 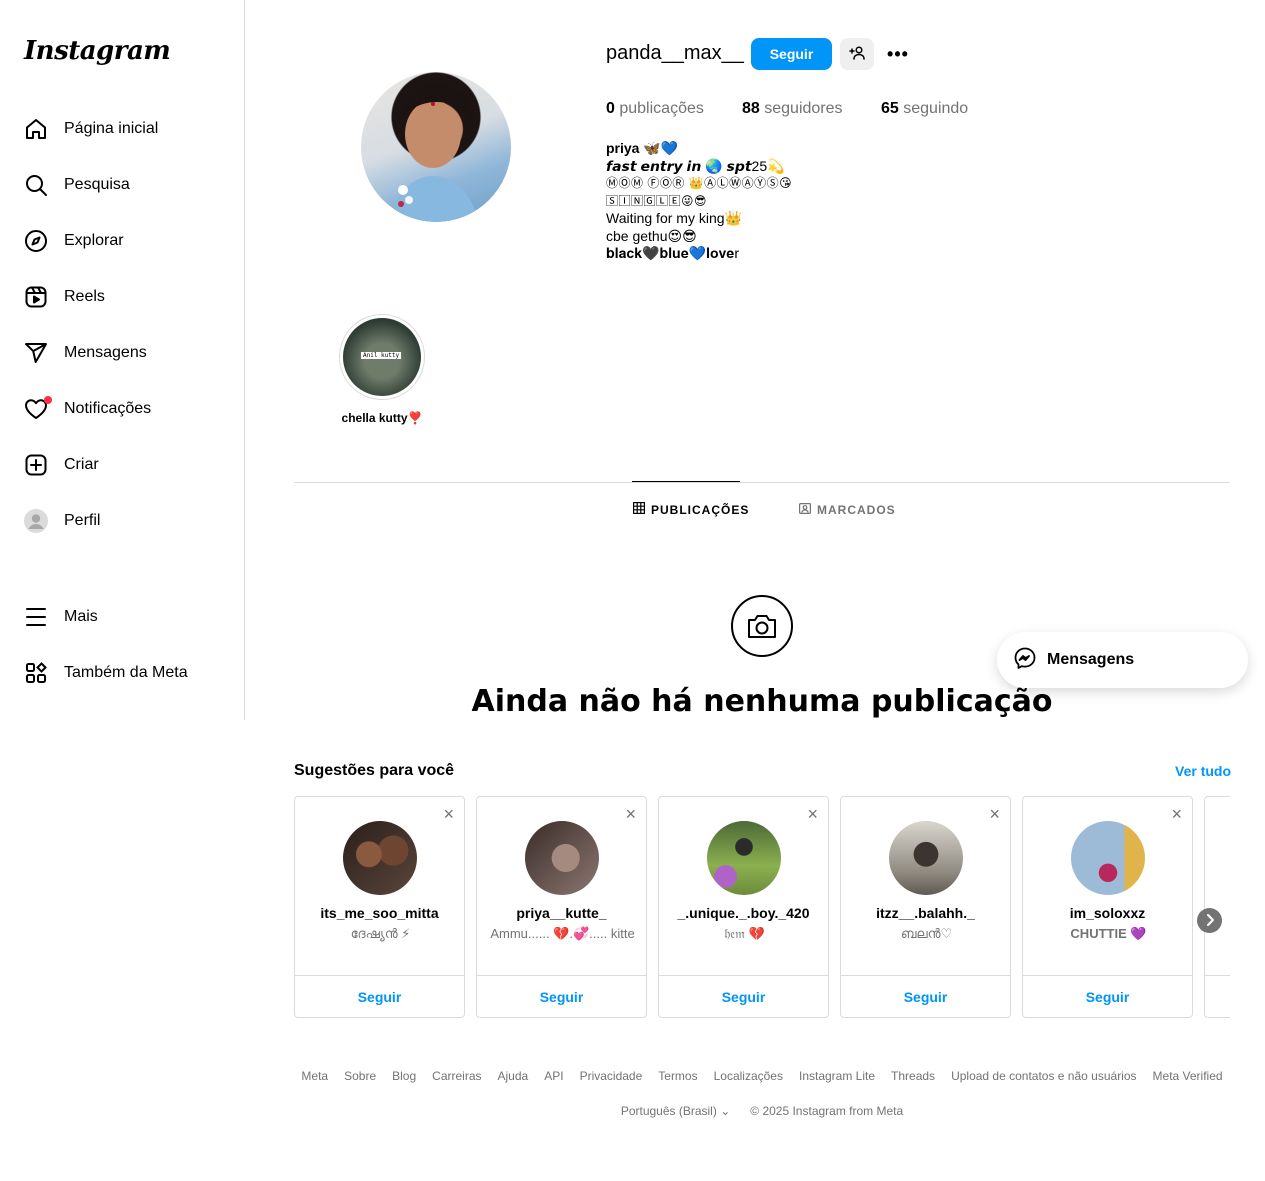 I want to click on suggestion-username: priya__kutte_, so click(x=561, y=913).